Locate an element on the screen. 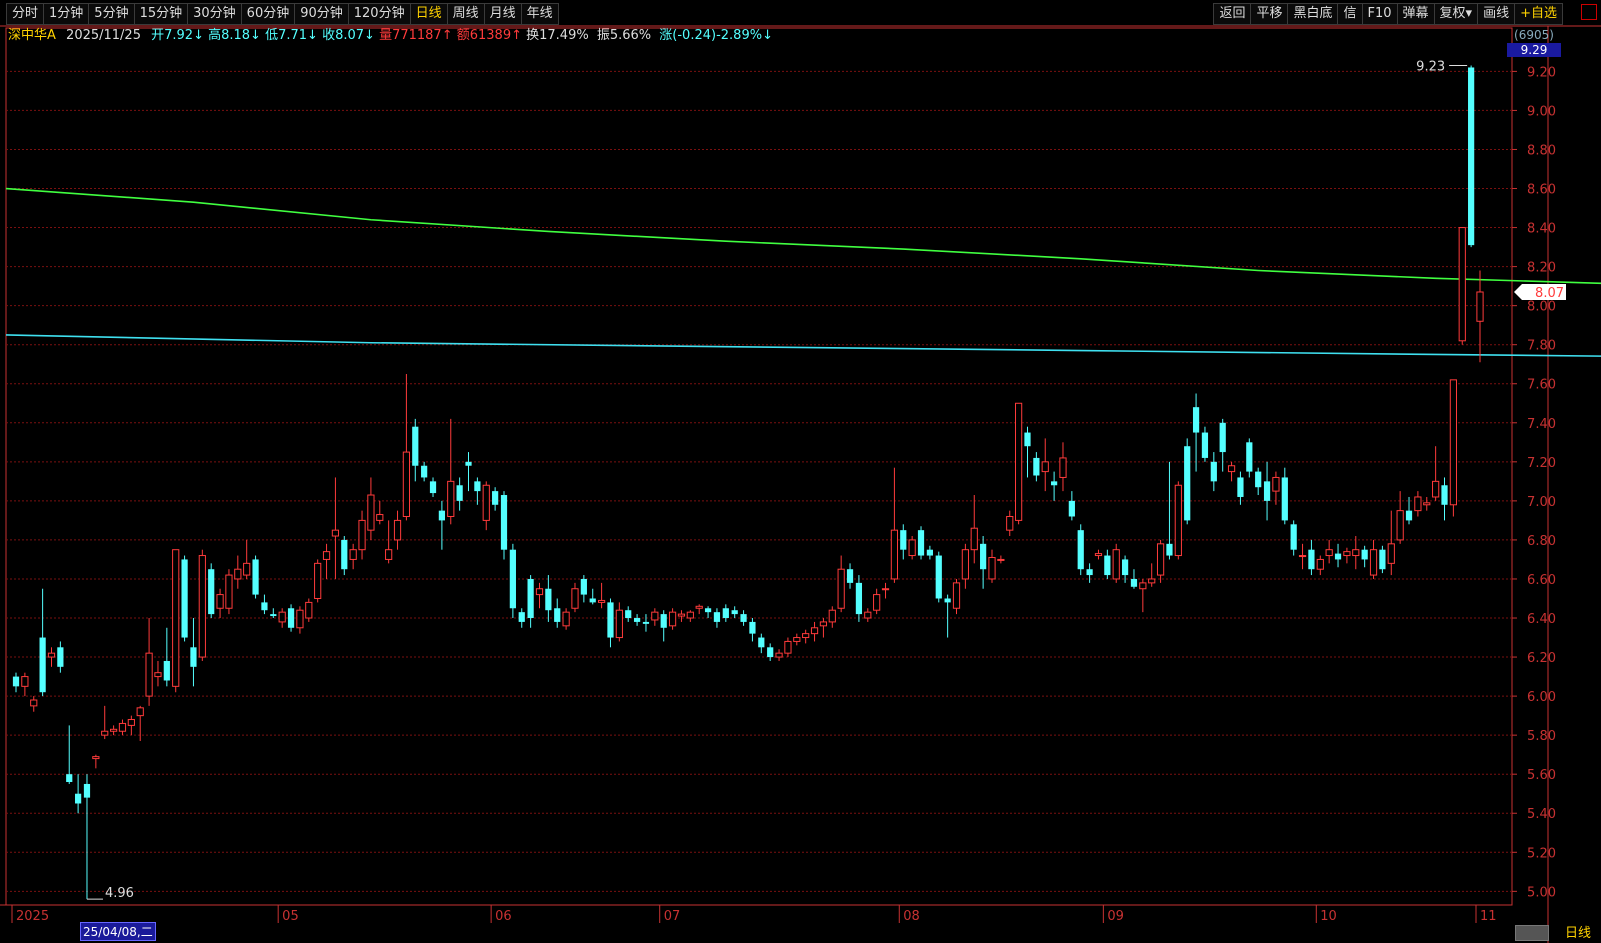 This screenshot has height=943, width=1601. x-tick-label: 2025 is located at coordinates (32, 916).